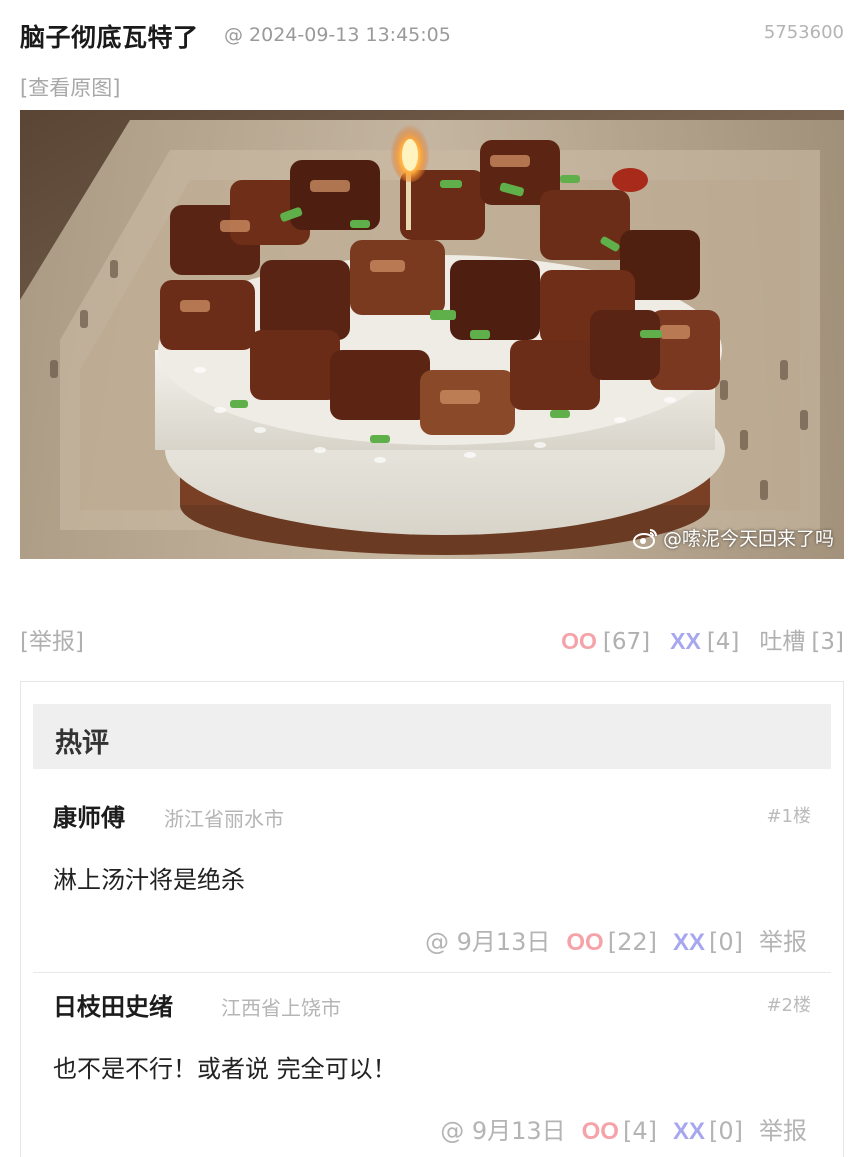 This screenshot has height=1157, width=864. Describe the element at coordinates (432, 972) in the screenshot. I see `comment-divider` at that location.